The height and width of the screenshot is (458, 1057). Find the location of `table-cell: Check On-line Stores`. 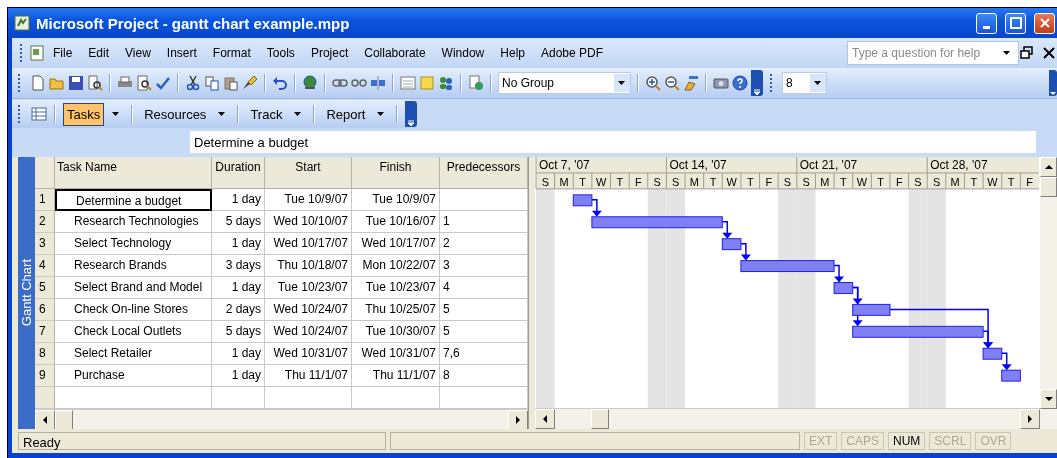

table-cell: Check On-line Stores is located at coordinates (133, 310).